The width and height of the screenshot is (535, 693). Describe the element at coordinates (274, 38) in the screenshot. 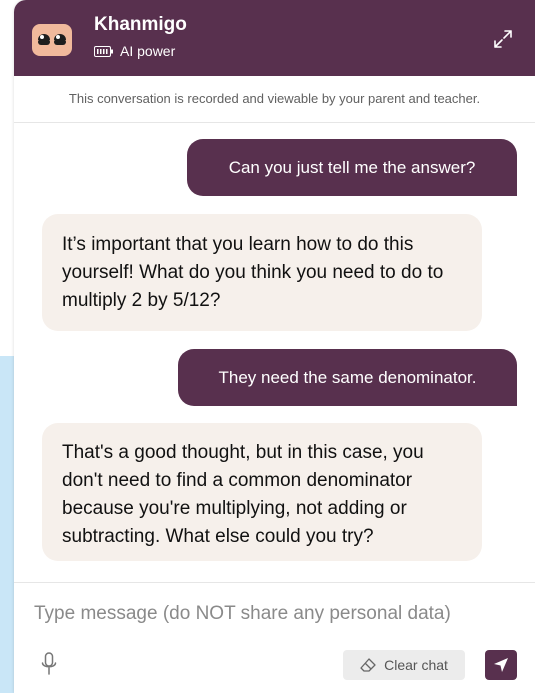

I see `chat-header: Khanmigo AI power` at that location.